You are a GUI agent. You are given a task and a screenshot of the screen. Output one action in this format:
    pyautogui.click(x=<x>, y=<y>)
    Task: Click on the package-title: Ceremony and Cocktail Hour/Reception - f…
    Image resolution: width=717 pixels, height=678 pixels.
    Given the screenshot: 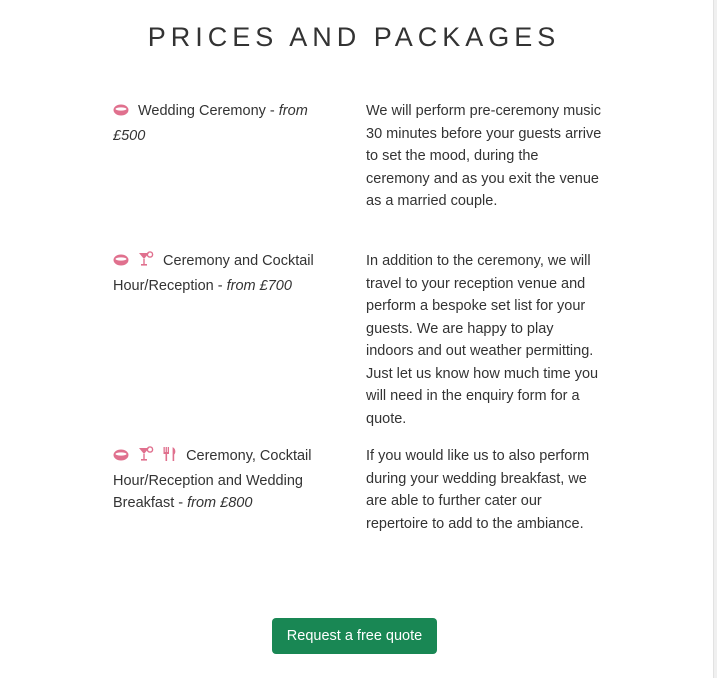 What is the action you would take?
    pyautogui.click(x=225, y=273)
    